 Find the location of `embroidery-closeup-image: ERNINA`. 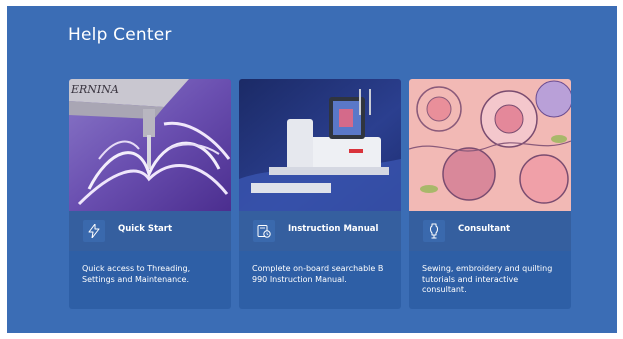

embroidery-closeup-image: ERNINA is located at coordinates (150, 145).